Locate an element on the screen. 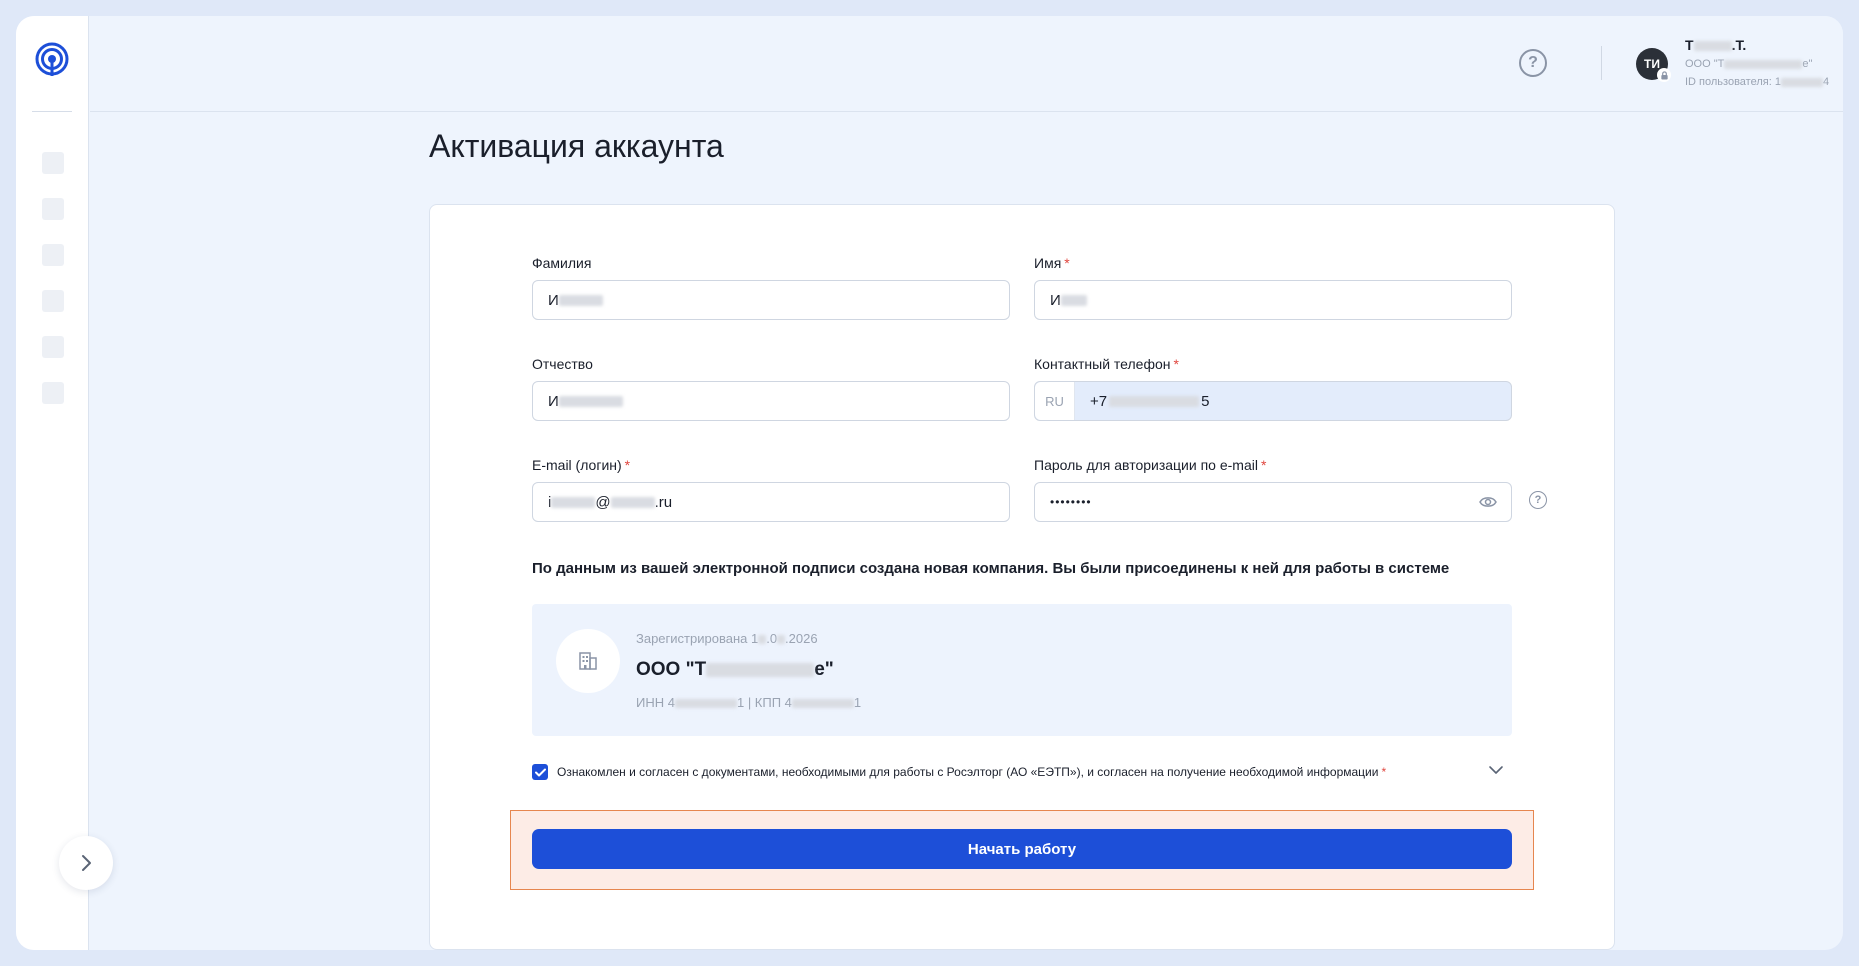  app-logo-icon is located at coordinates (52, 60).